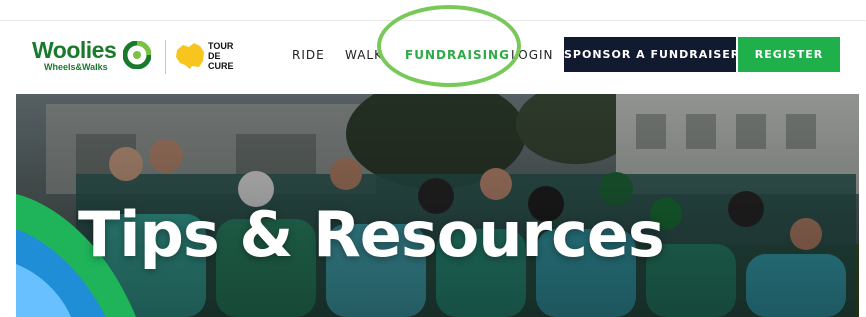 The image size is (866, 317). Describe the element at coordinates (789, 54) in the screenshot. I see `register-button: REGISTER` at that location.